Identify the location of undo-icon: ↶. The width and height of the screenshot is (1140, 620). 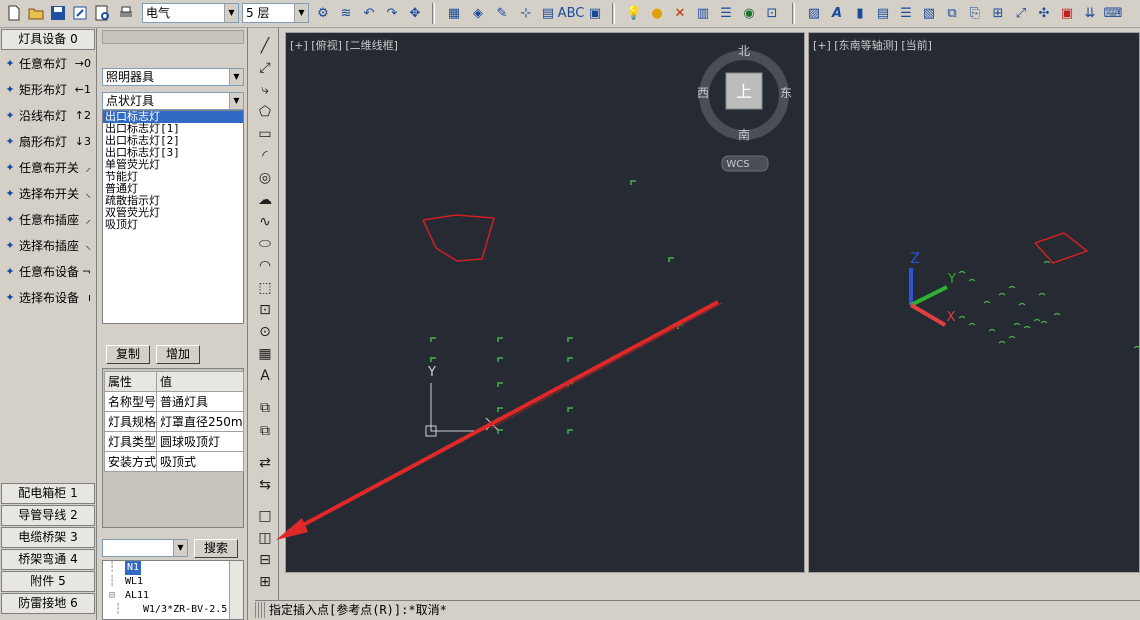
(369, 13).